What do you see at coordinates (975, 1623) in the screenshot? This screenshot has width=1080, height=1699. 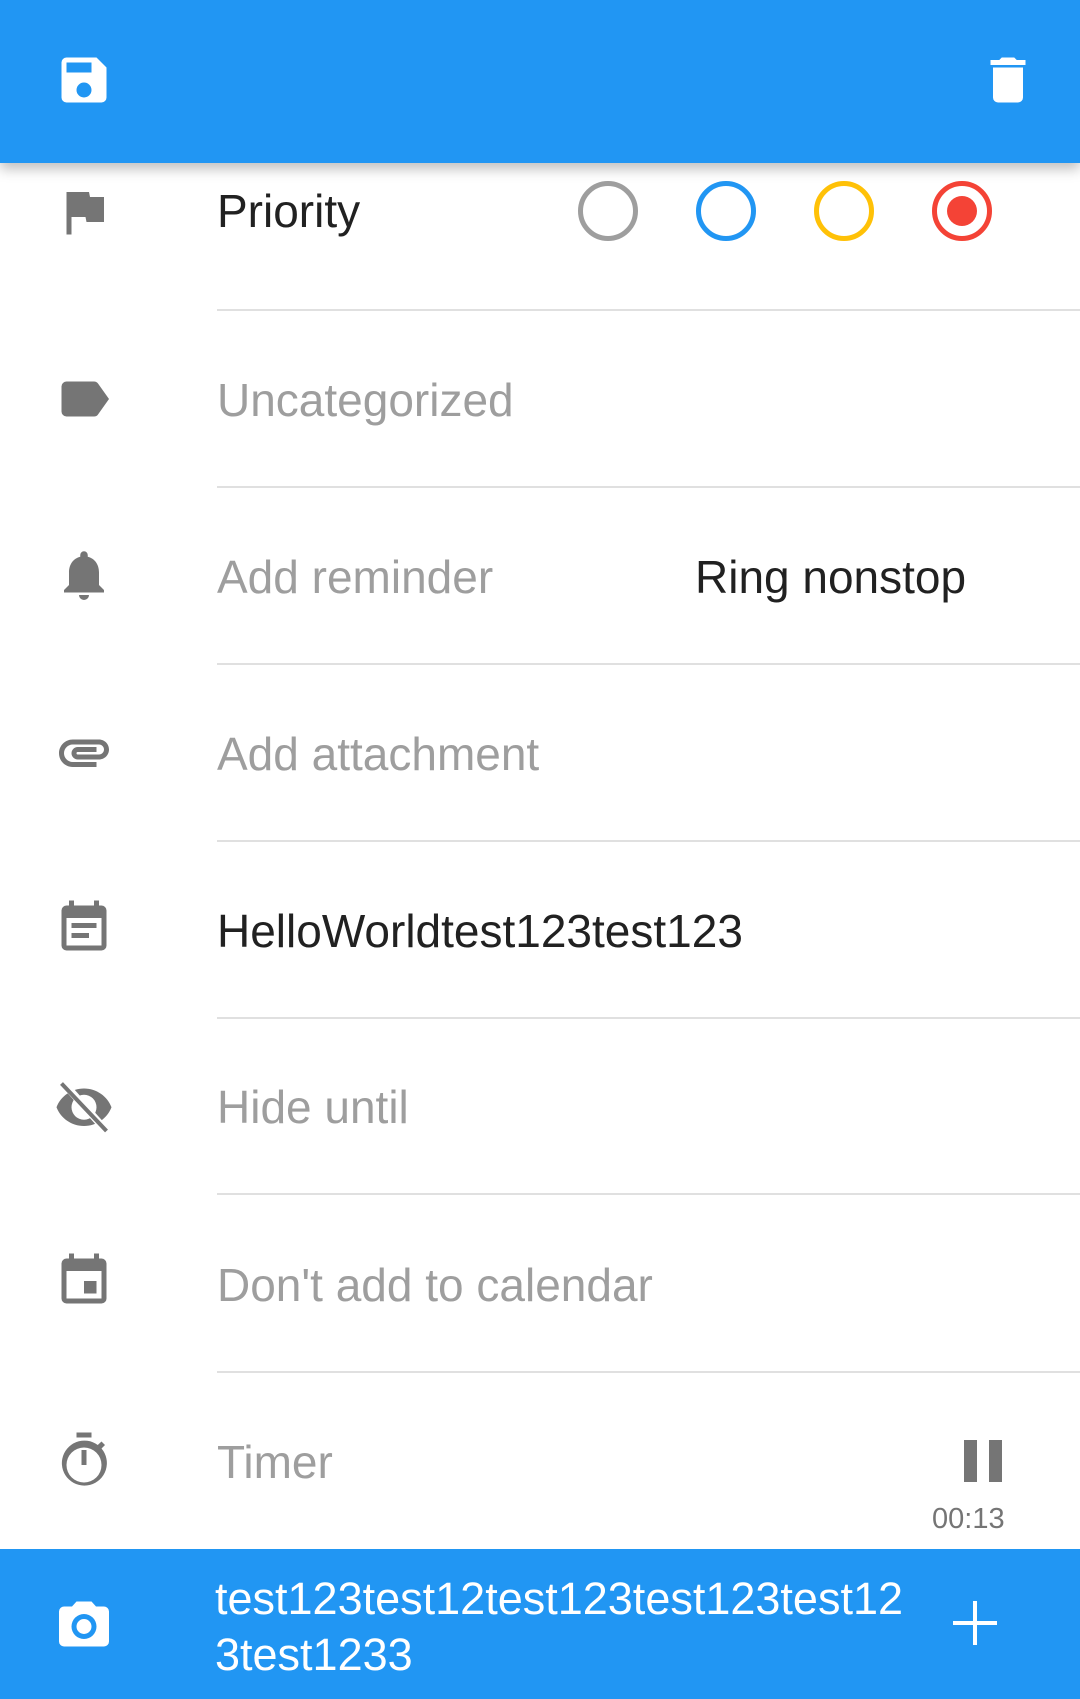 I see `add-comment-icon` at bounding box center [975, 1623].